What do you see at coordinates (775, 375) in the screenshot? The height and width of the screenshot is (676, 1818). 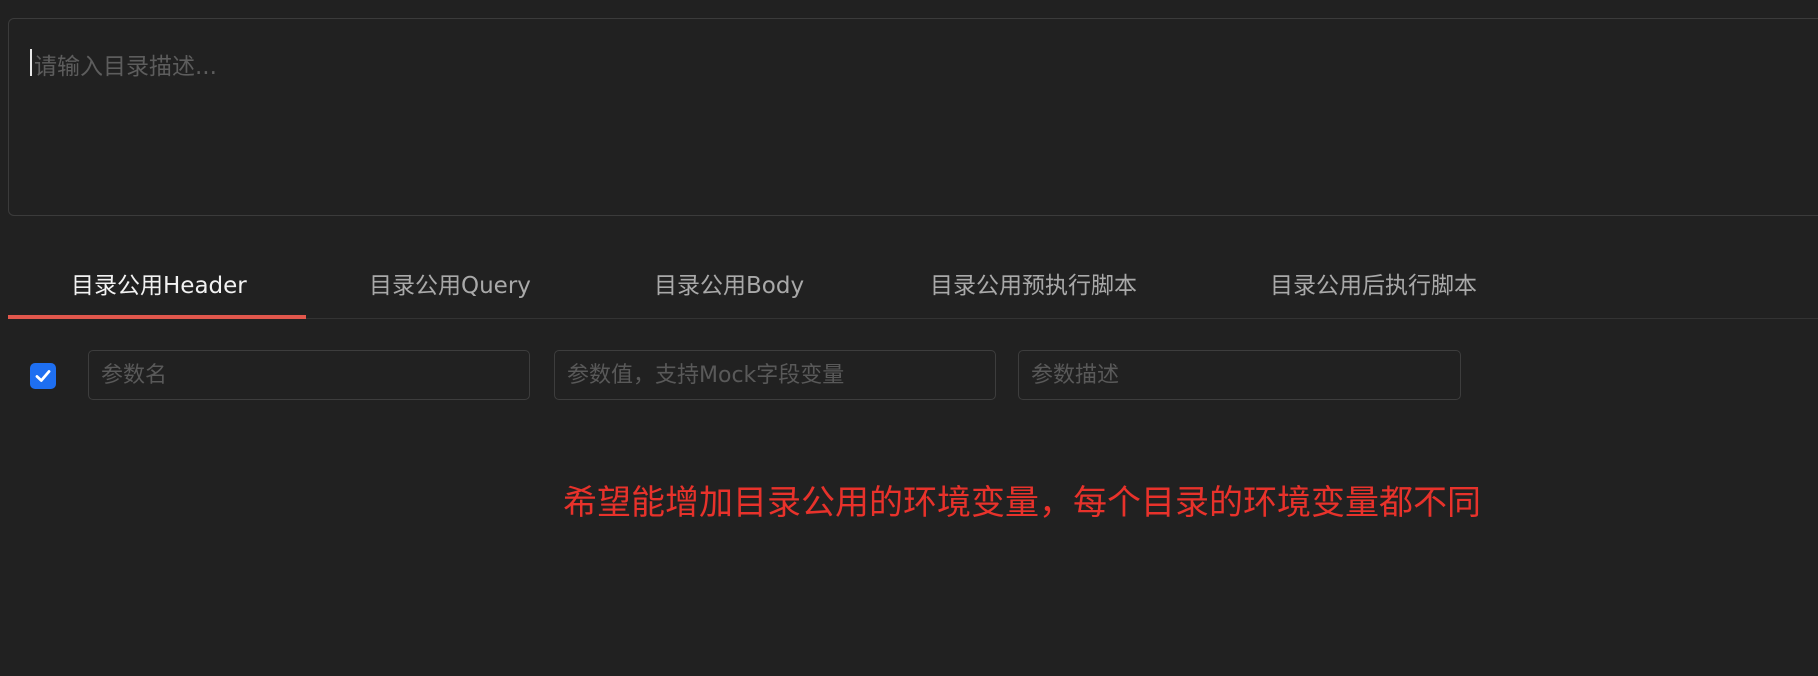 I see `param-value-input` at bounding box center [775, 375].